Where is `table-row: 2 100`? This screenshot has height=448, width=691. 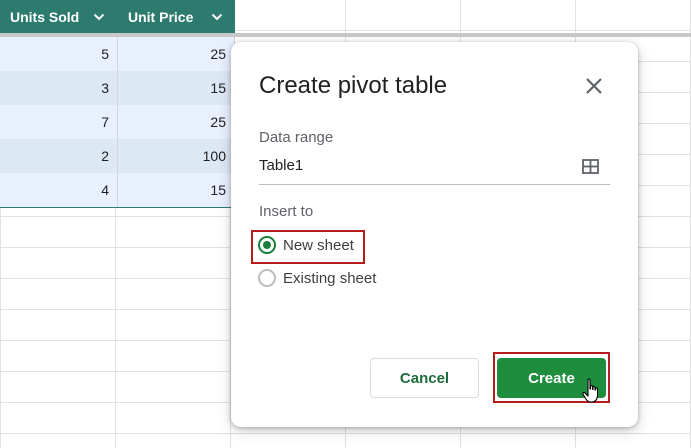 table-row: 2 100 is located at coordinates (117, 156).